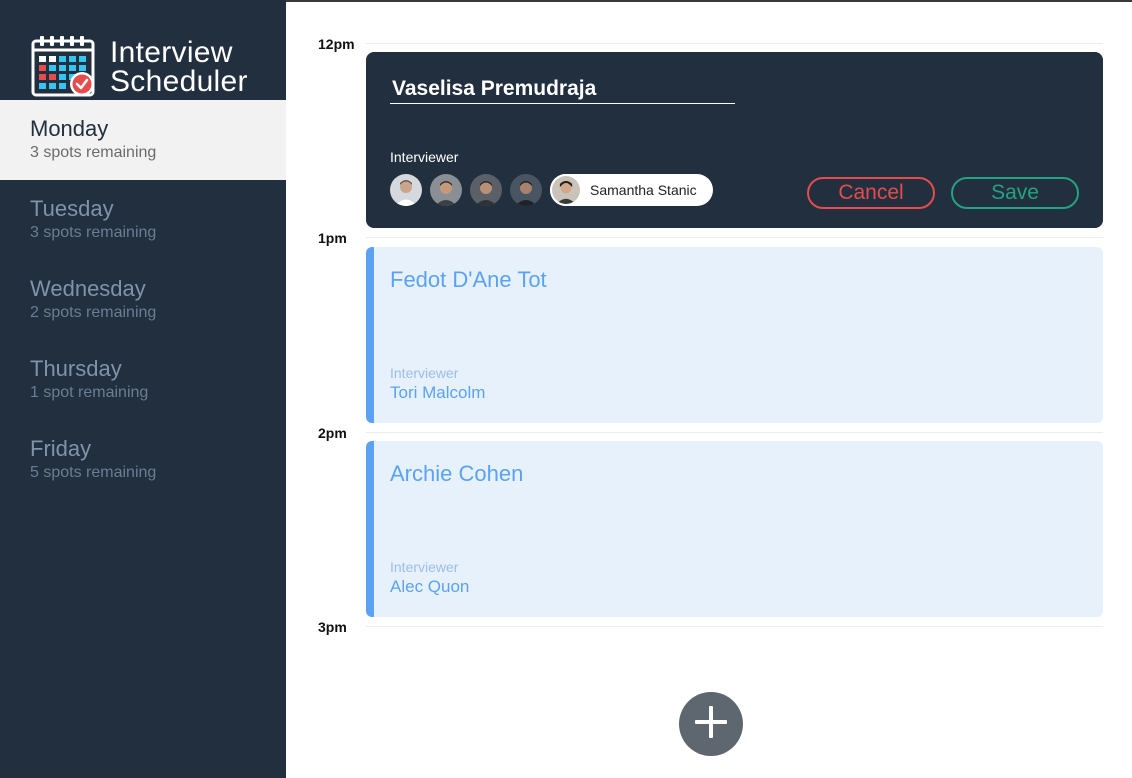 Image resolution: width=1132 pixels, height=778 pixels. I want to click on app-title-line1: Interview, so click(171, 52).